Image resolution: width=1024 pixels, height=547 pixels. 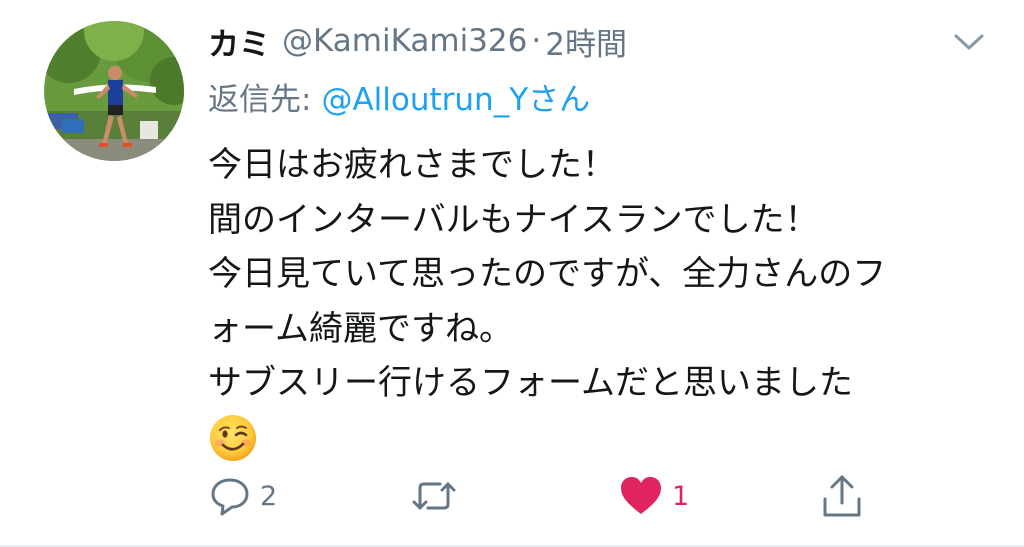 What do you see at coordinates (434, 496) in the screenshot?
I see `retweet-icon` at bounding box center [434, 496].